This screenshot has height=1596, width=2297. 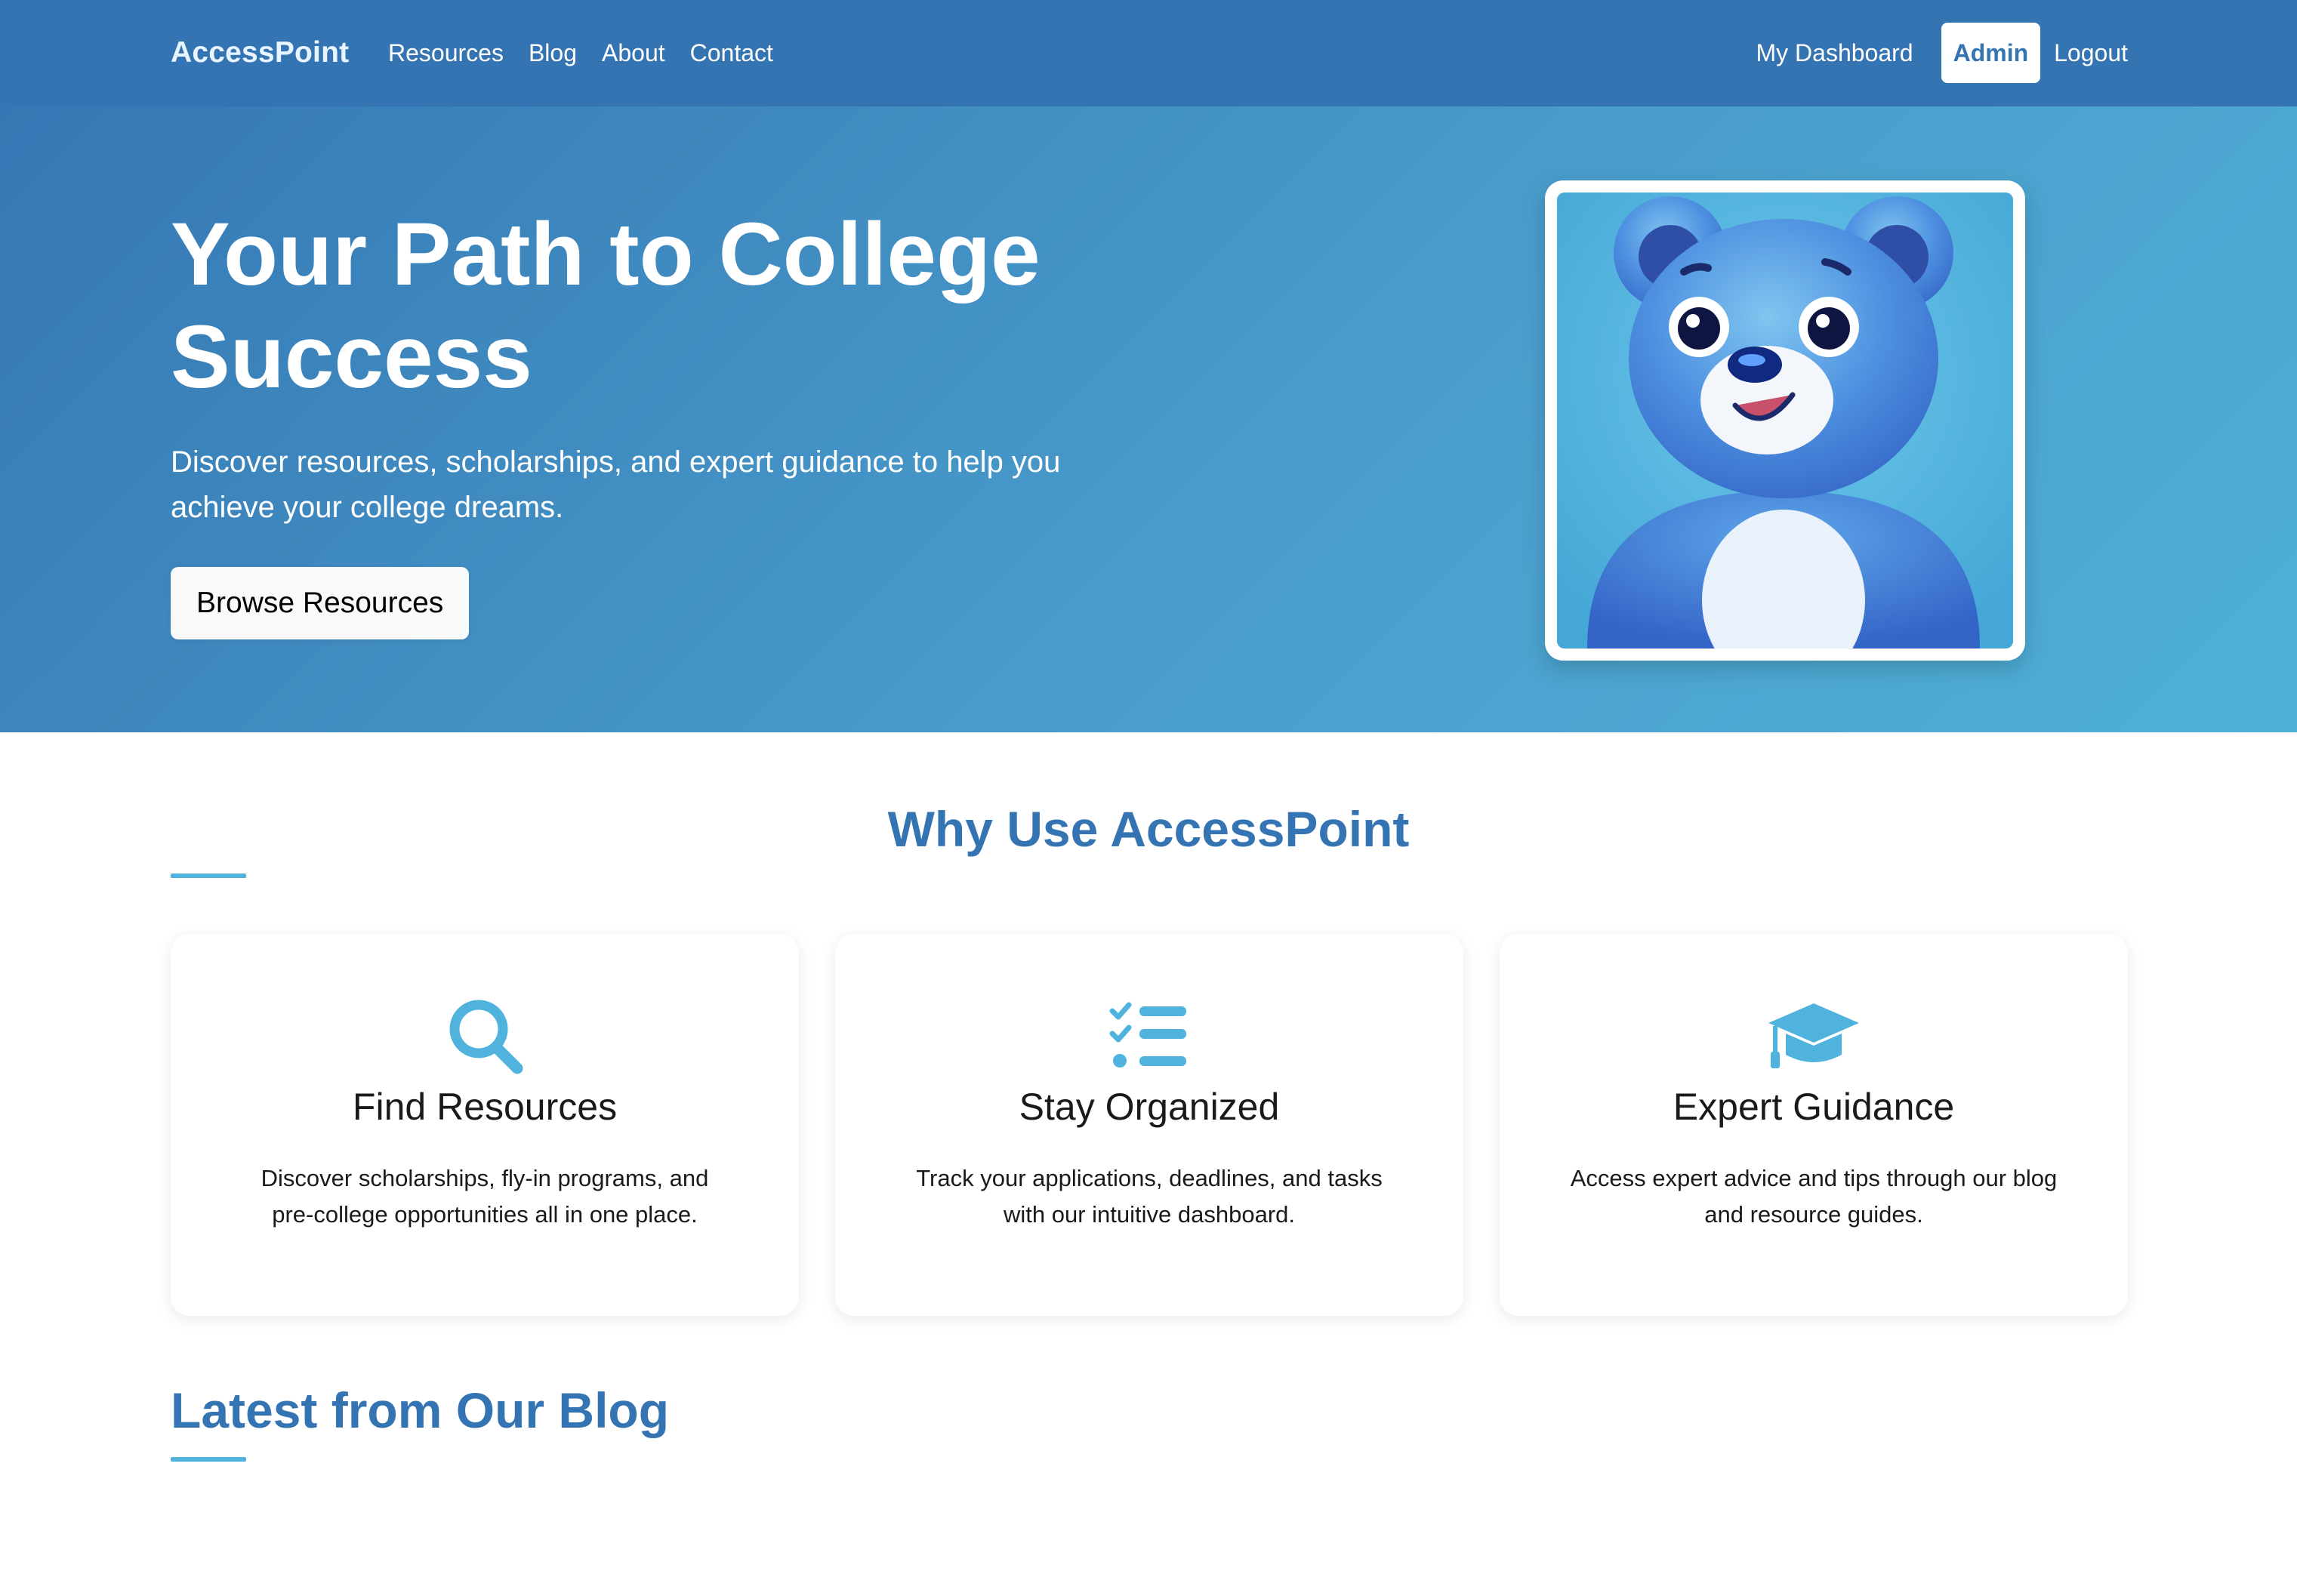 What do you see at coordinates (606, 306) in the screenshot?
I see `hero-title: Your Path to College Success` at bounding box center [606, 306].